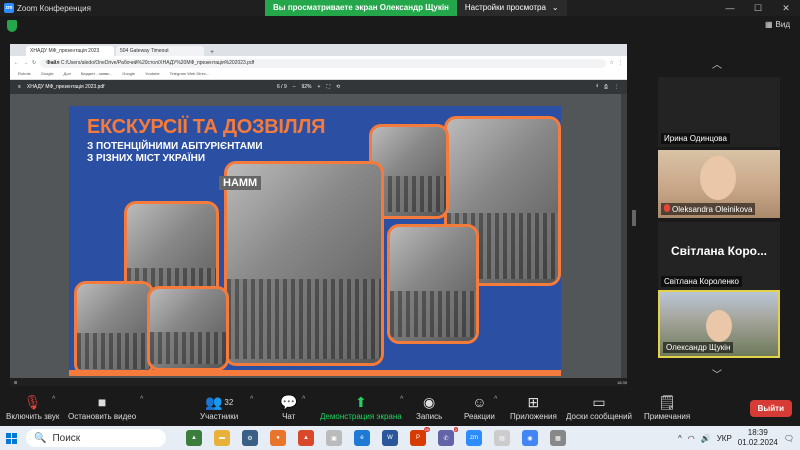 Image resolution: width=800 pixels, height=450 pixels. What do you see at coordinates (706, 438) in the screenshot?
I see `volume-icon: 🔊` at bounding box center [706, 438].